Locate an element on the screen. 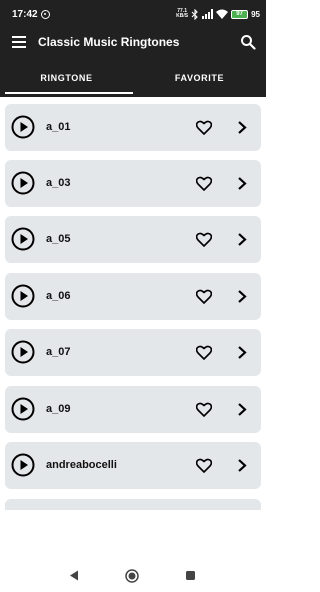  ringtone-name: a_05 is located at coordinates (58, 239).